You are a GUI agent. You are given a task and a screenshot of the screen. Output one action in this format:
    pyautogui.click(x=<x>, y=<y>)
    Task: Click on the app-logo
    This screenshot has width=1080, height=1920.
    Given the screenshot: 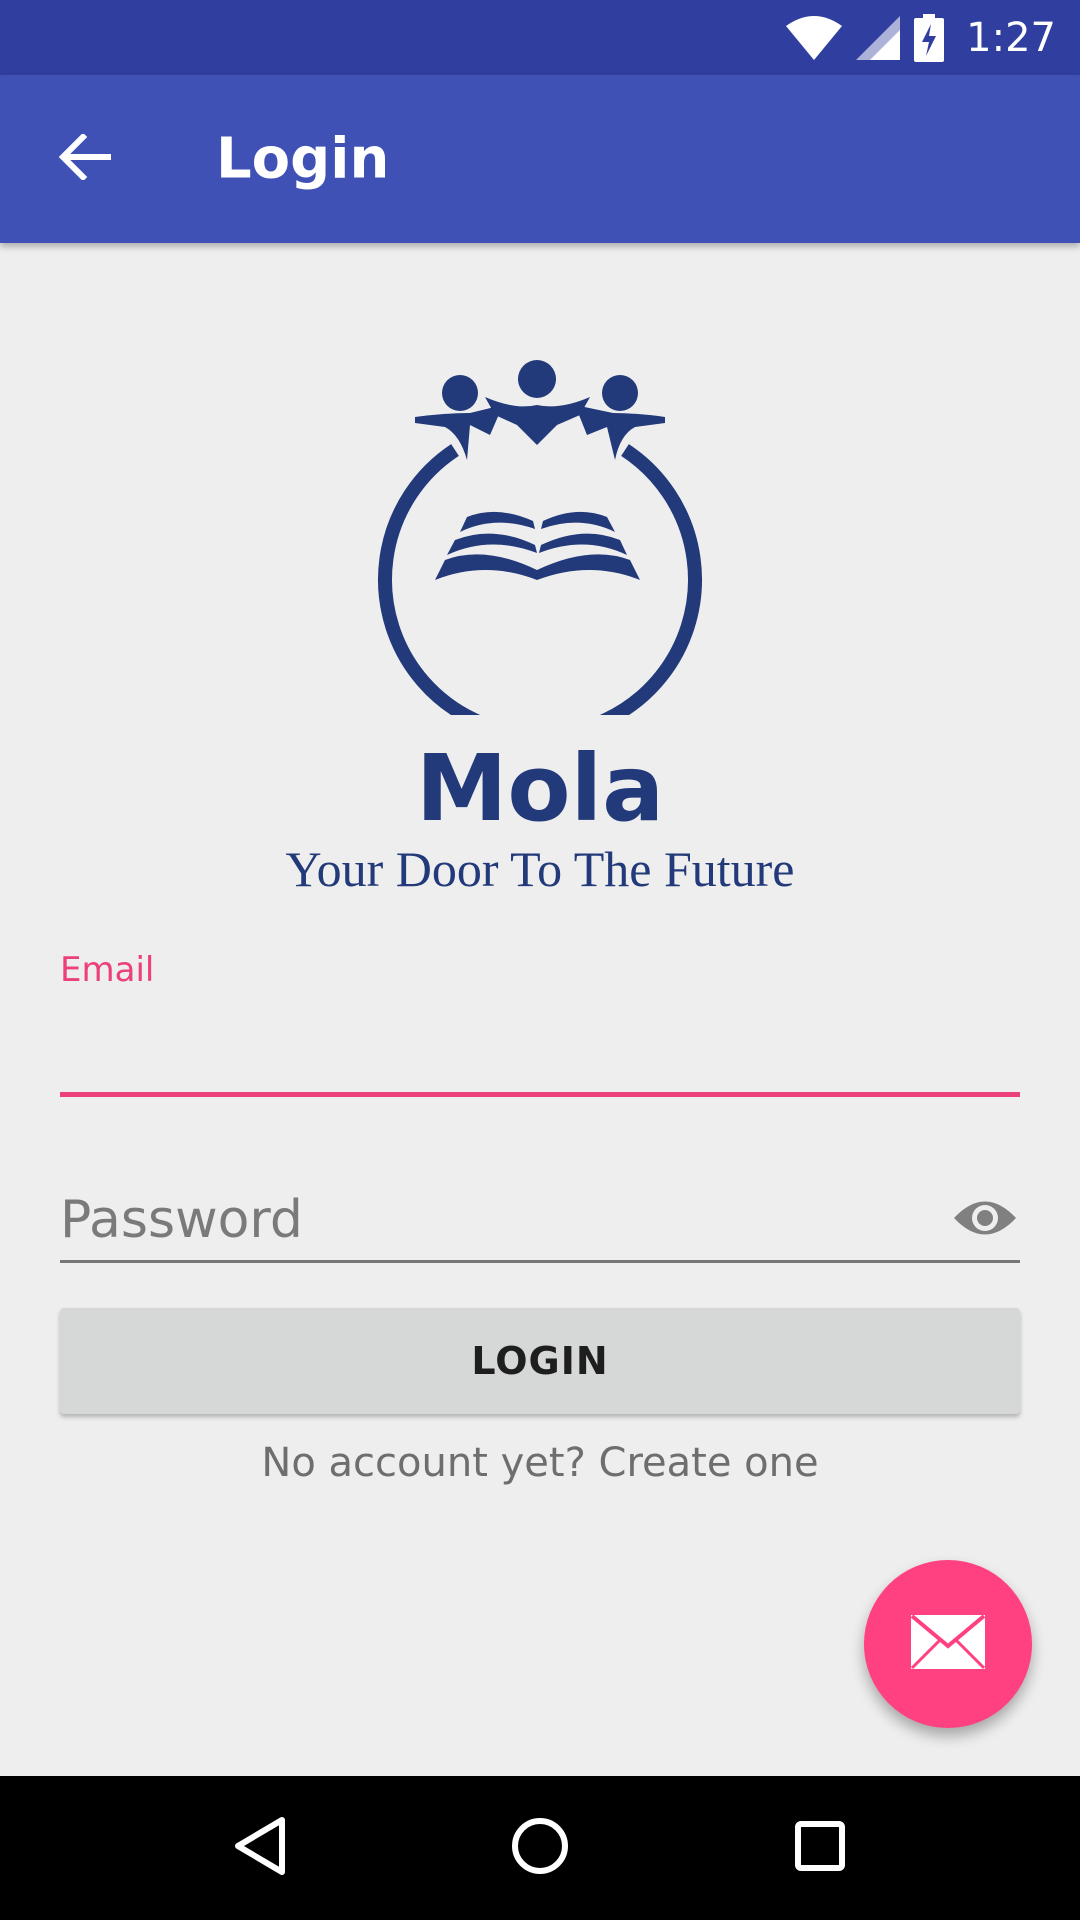 What is the action you would take?
    pyautogui.click(x=540, y=548)
    